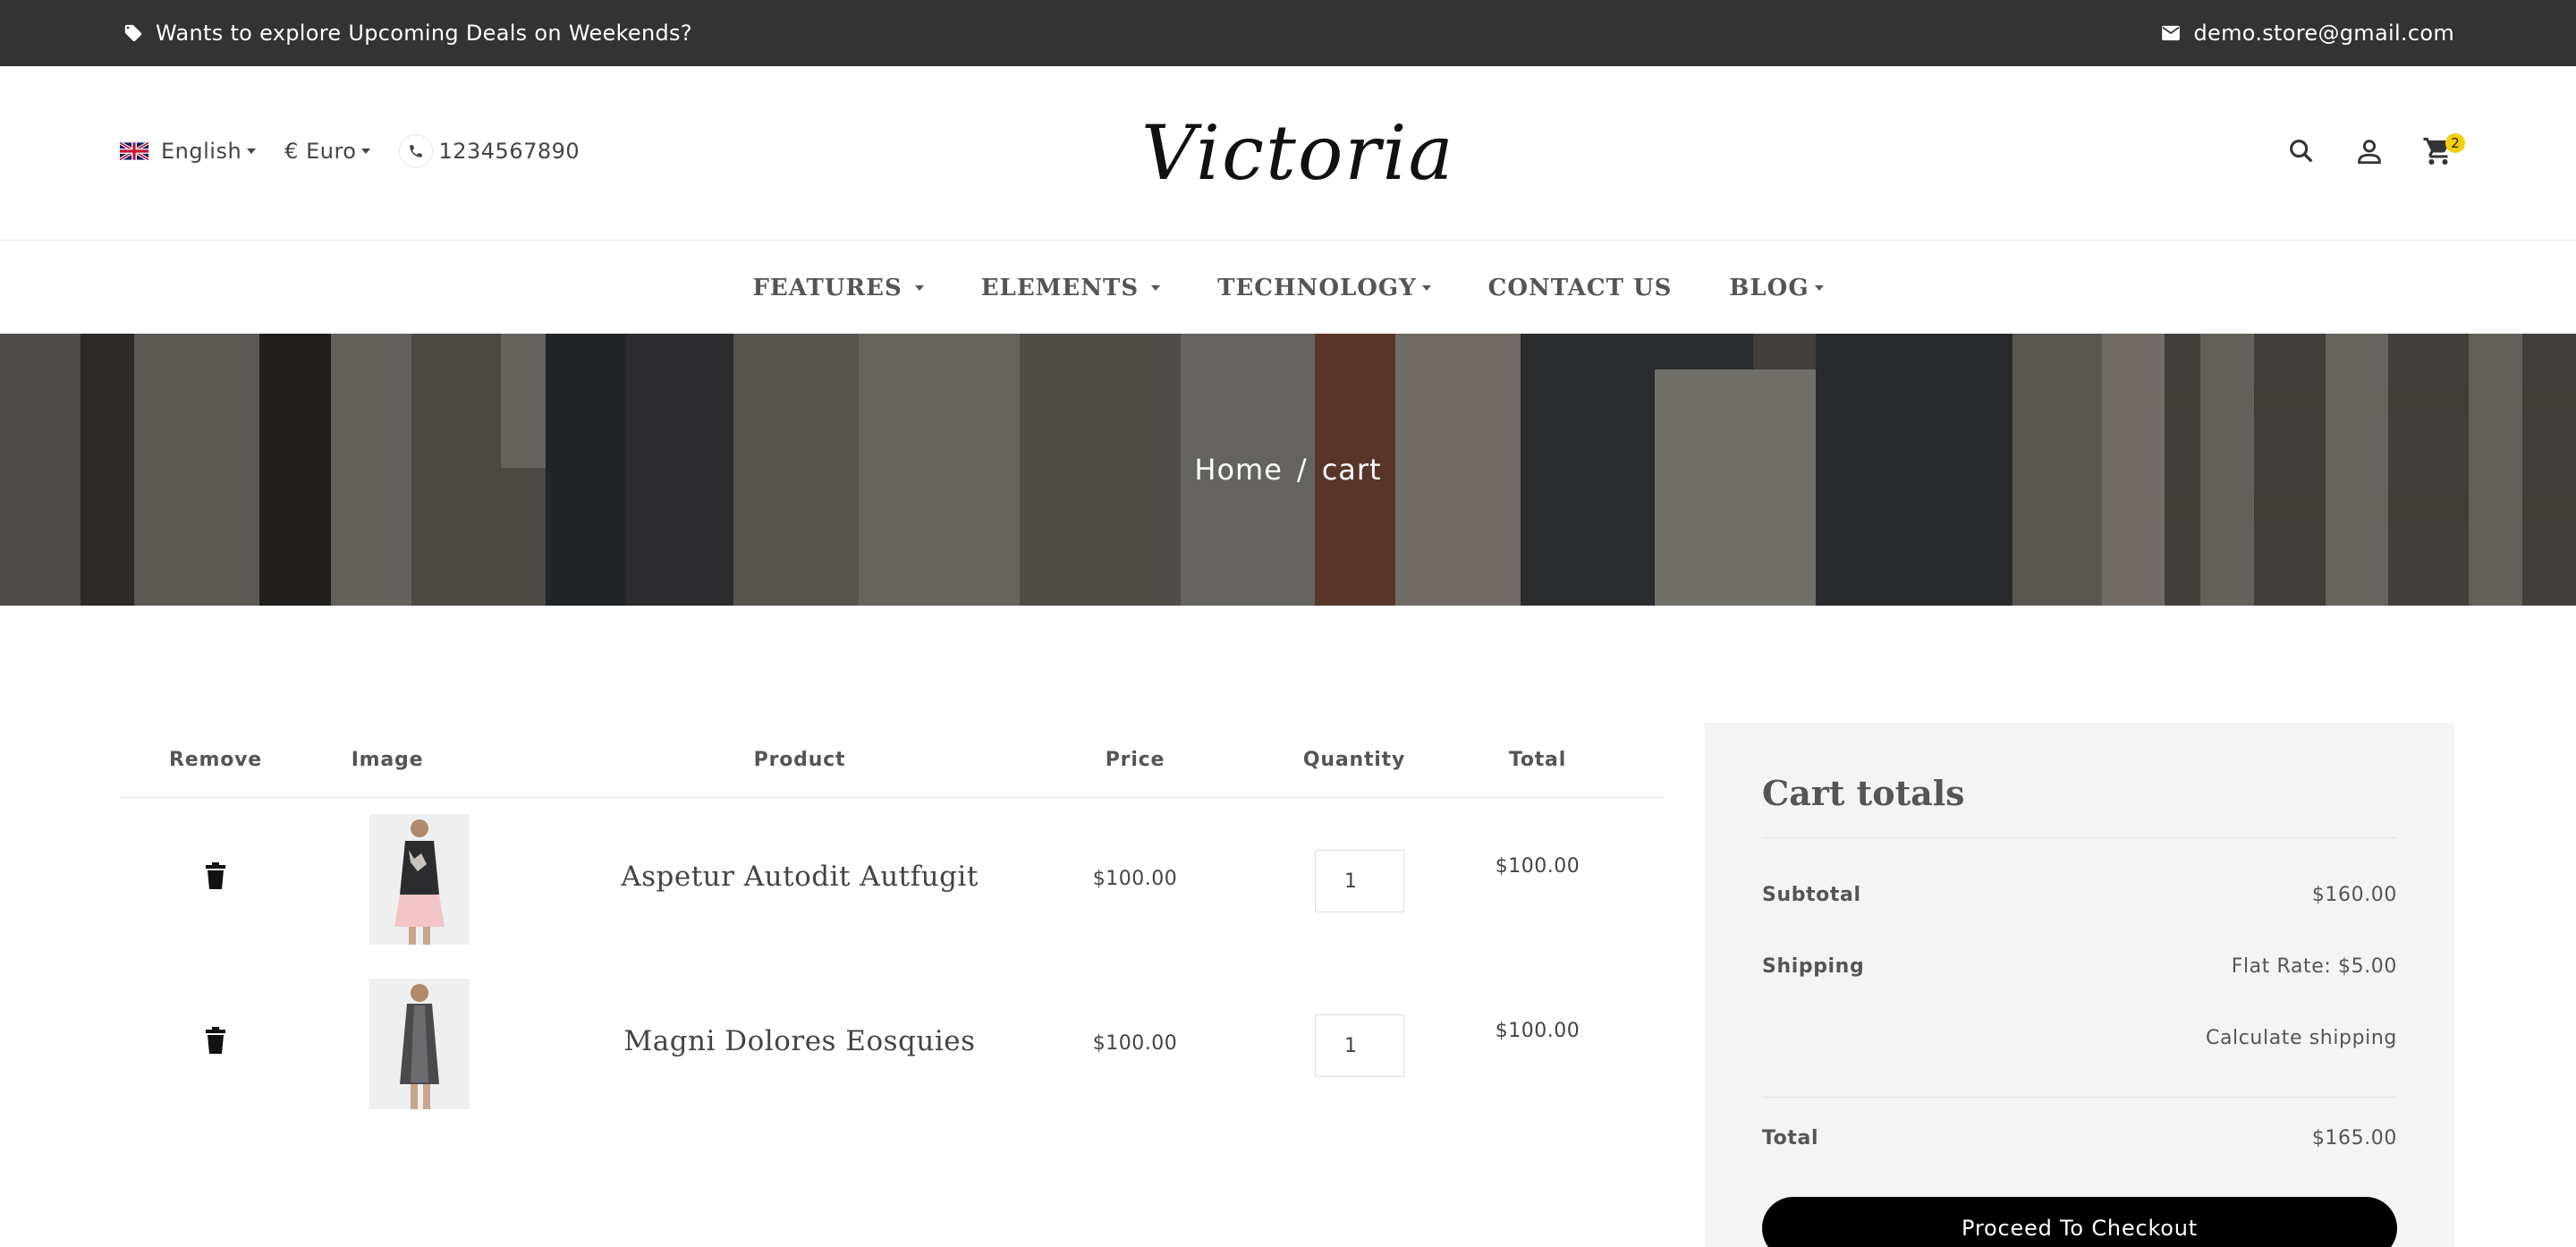 This screenshot has width=2576, height=1247. I want to click on column-total: Total, so click(1537, 760).